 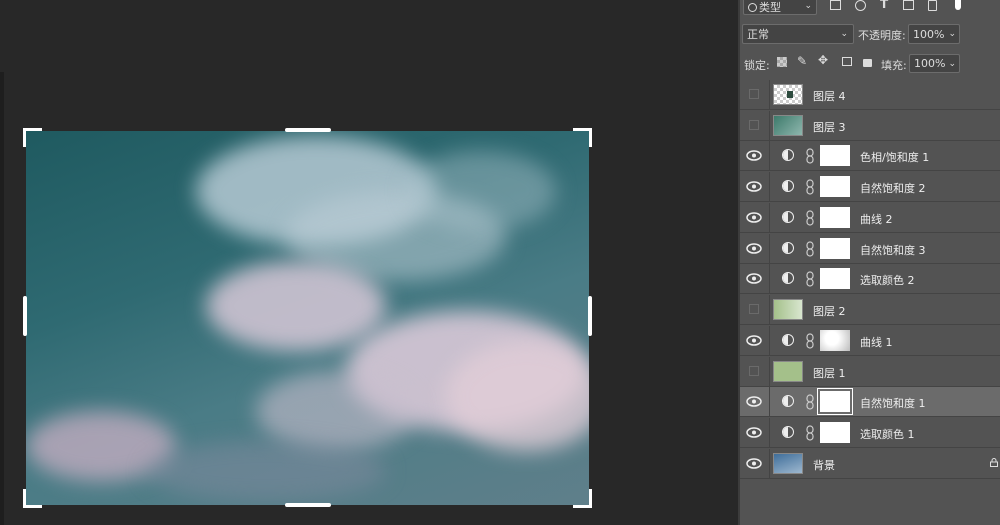 What do you see at coordinates (893, 188) in the screenshot?
I see `layer-name: 自然饱和度 2` at bounding box center [893, 188].